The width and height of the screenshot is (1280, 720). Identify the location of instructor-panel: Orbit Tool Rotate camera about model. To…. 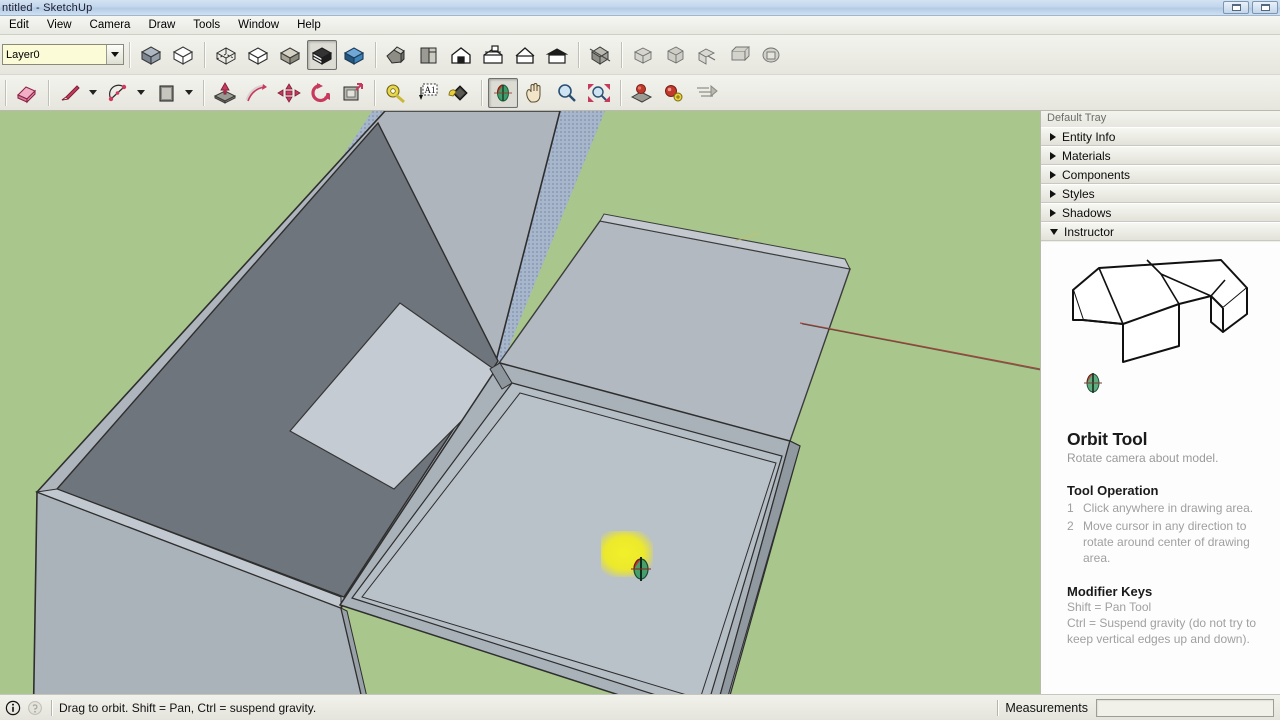
(1160, 468).